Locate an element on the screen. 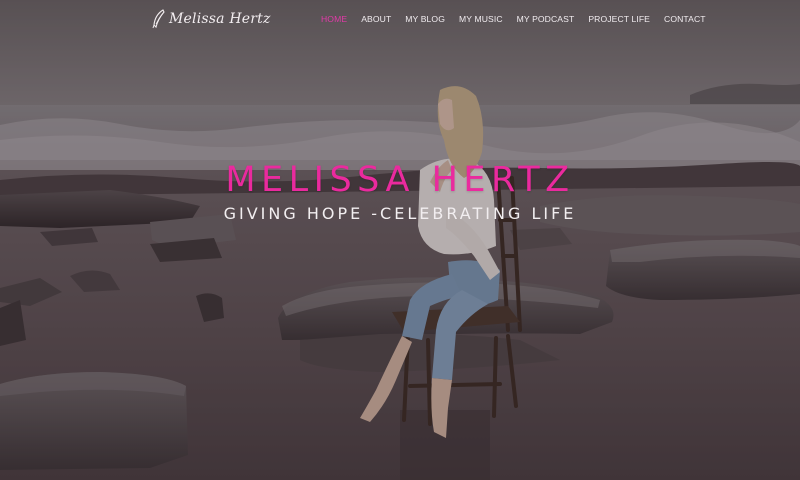  hero-subtitle: GIVING HOPE -CELEBRATING LIFE is located at coordinates (400, 213).